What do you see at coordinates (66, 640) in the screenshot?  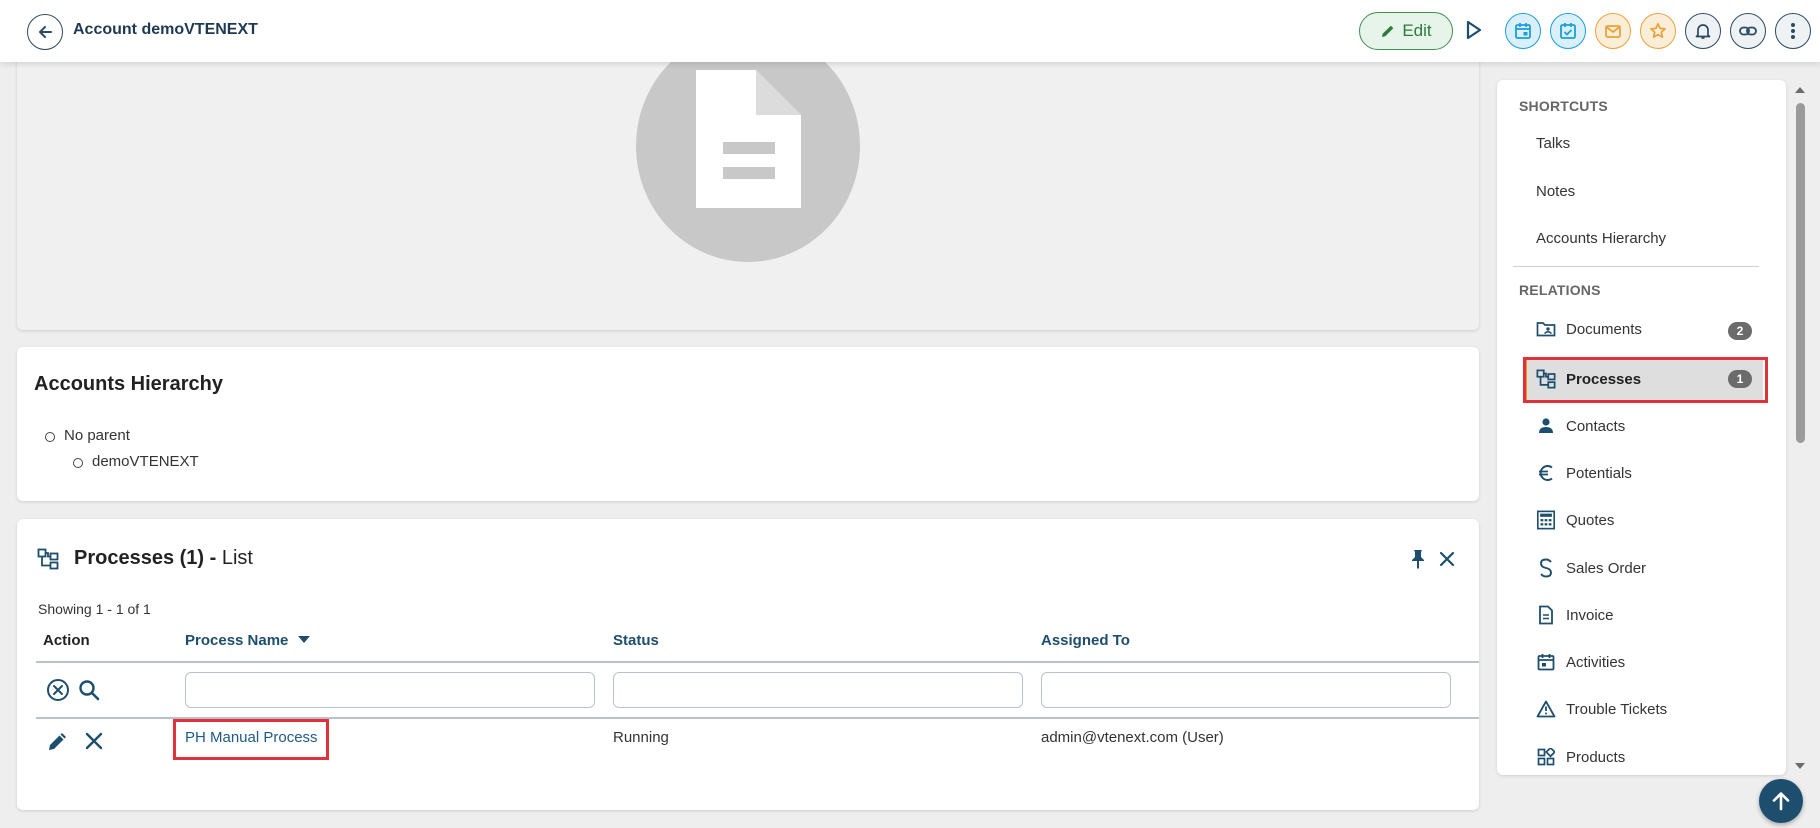 I see `column-header-action: Action` at bounding box center [66, 640].